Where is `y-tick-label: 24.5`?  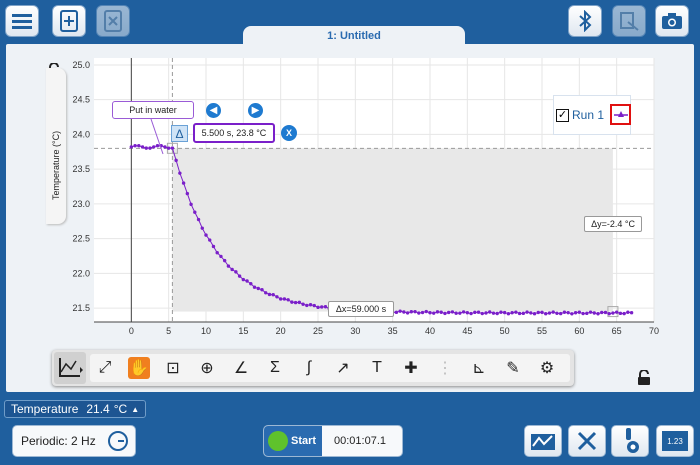 y-tick-label: 24.5 is located at coordinates (81, 100).